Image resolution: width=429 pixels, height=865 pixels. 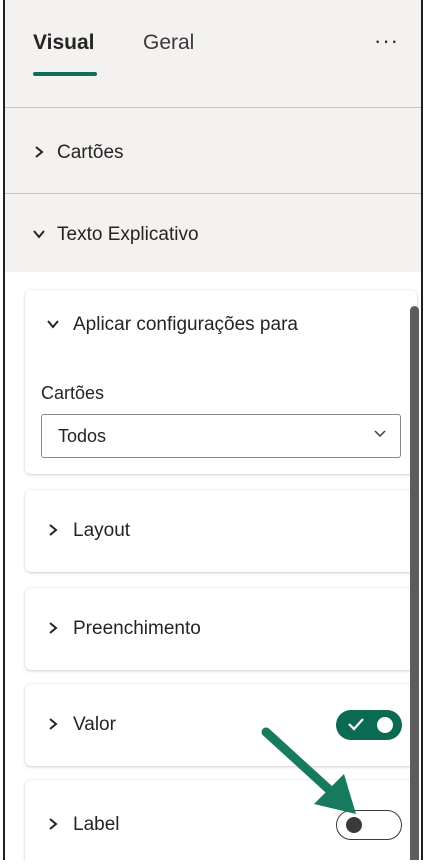 What do you see at coordinates (221, 436) in the screenshot?
I see `cartoes-dropdown: Todos` at bounding box center [221, 436].